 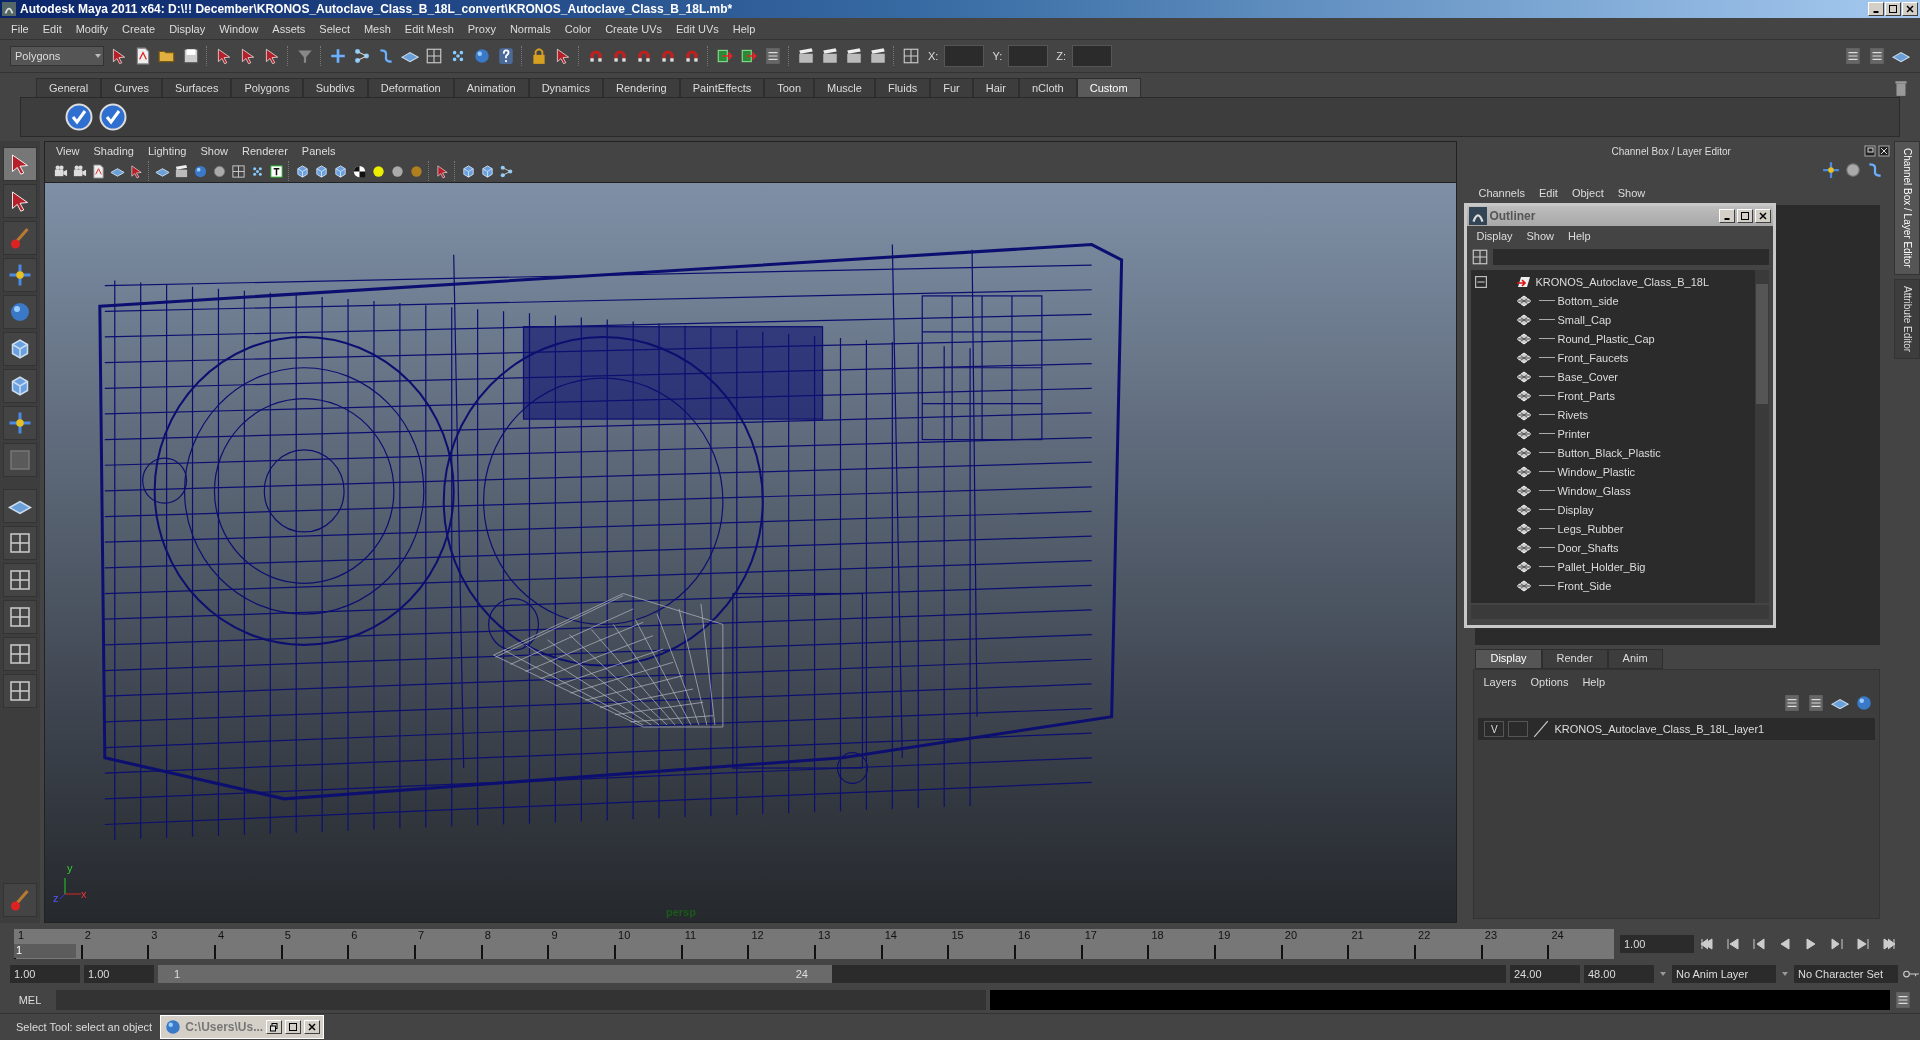 I want to click on shelf-tab: Toon, so click(x=789, y=87).